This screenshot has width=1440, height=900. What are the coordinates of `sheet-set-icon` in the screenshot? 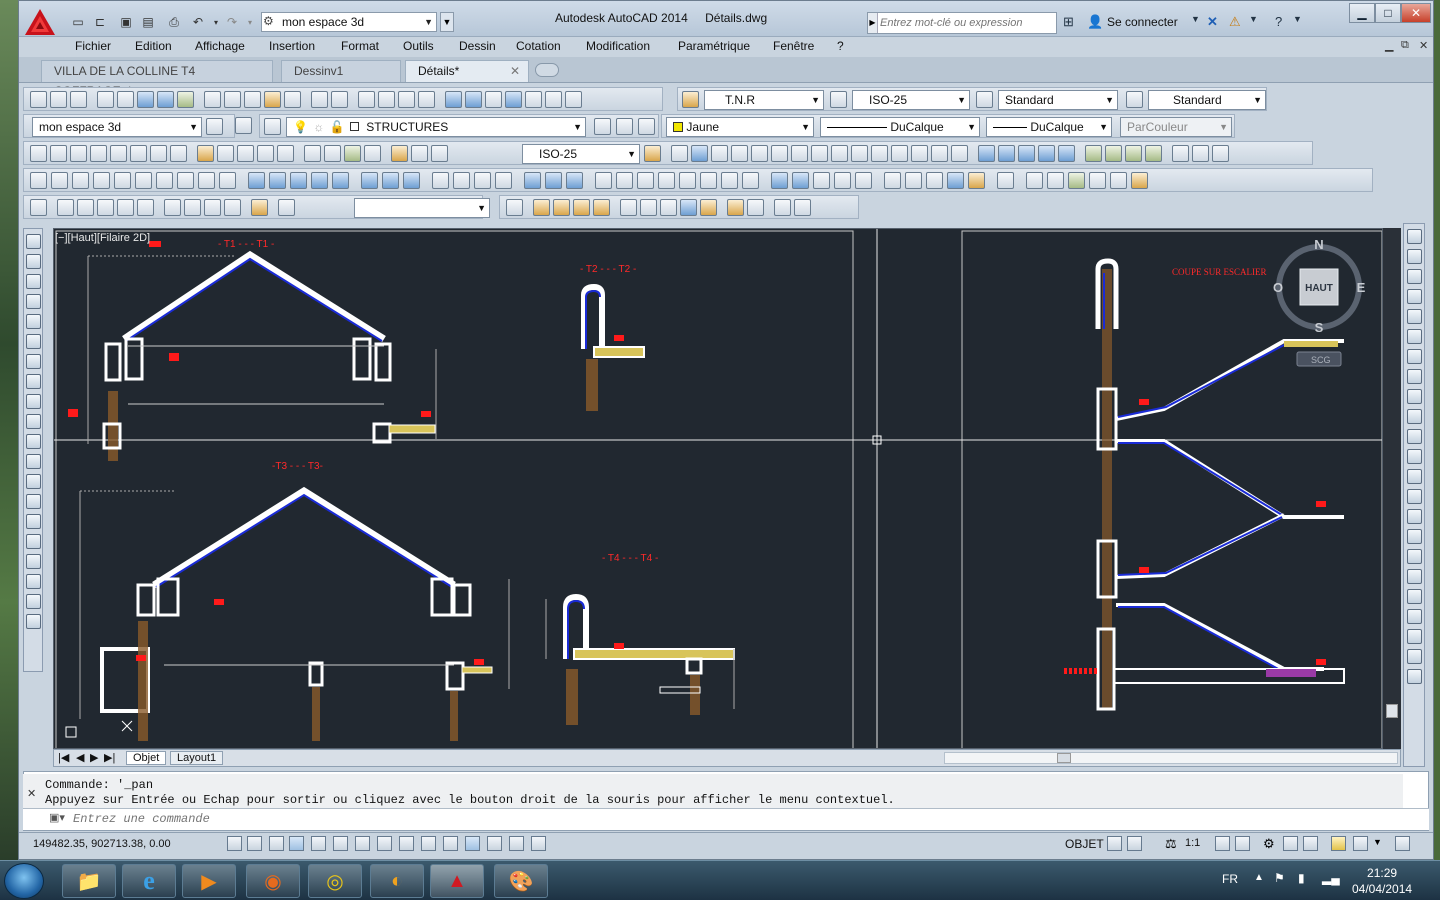 It's located at (513, 99).